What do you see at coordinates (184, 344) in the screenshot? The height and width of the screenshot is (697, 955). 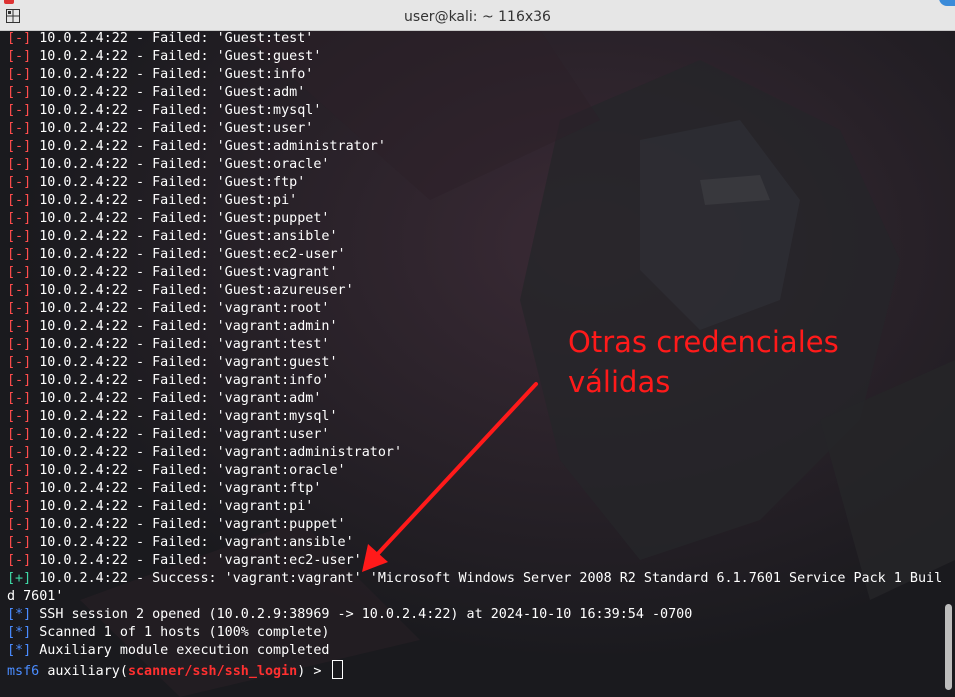 I see `log-text: 10.0.2.4:22 - Failed: 'vagrant:test'` at bounding box center [184, 344].